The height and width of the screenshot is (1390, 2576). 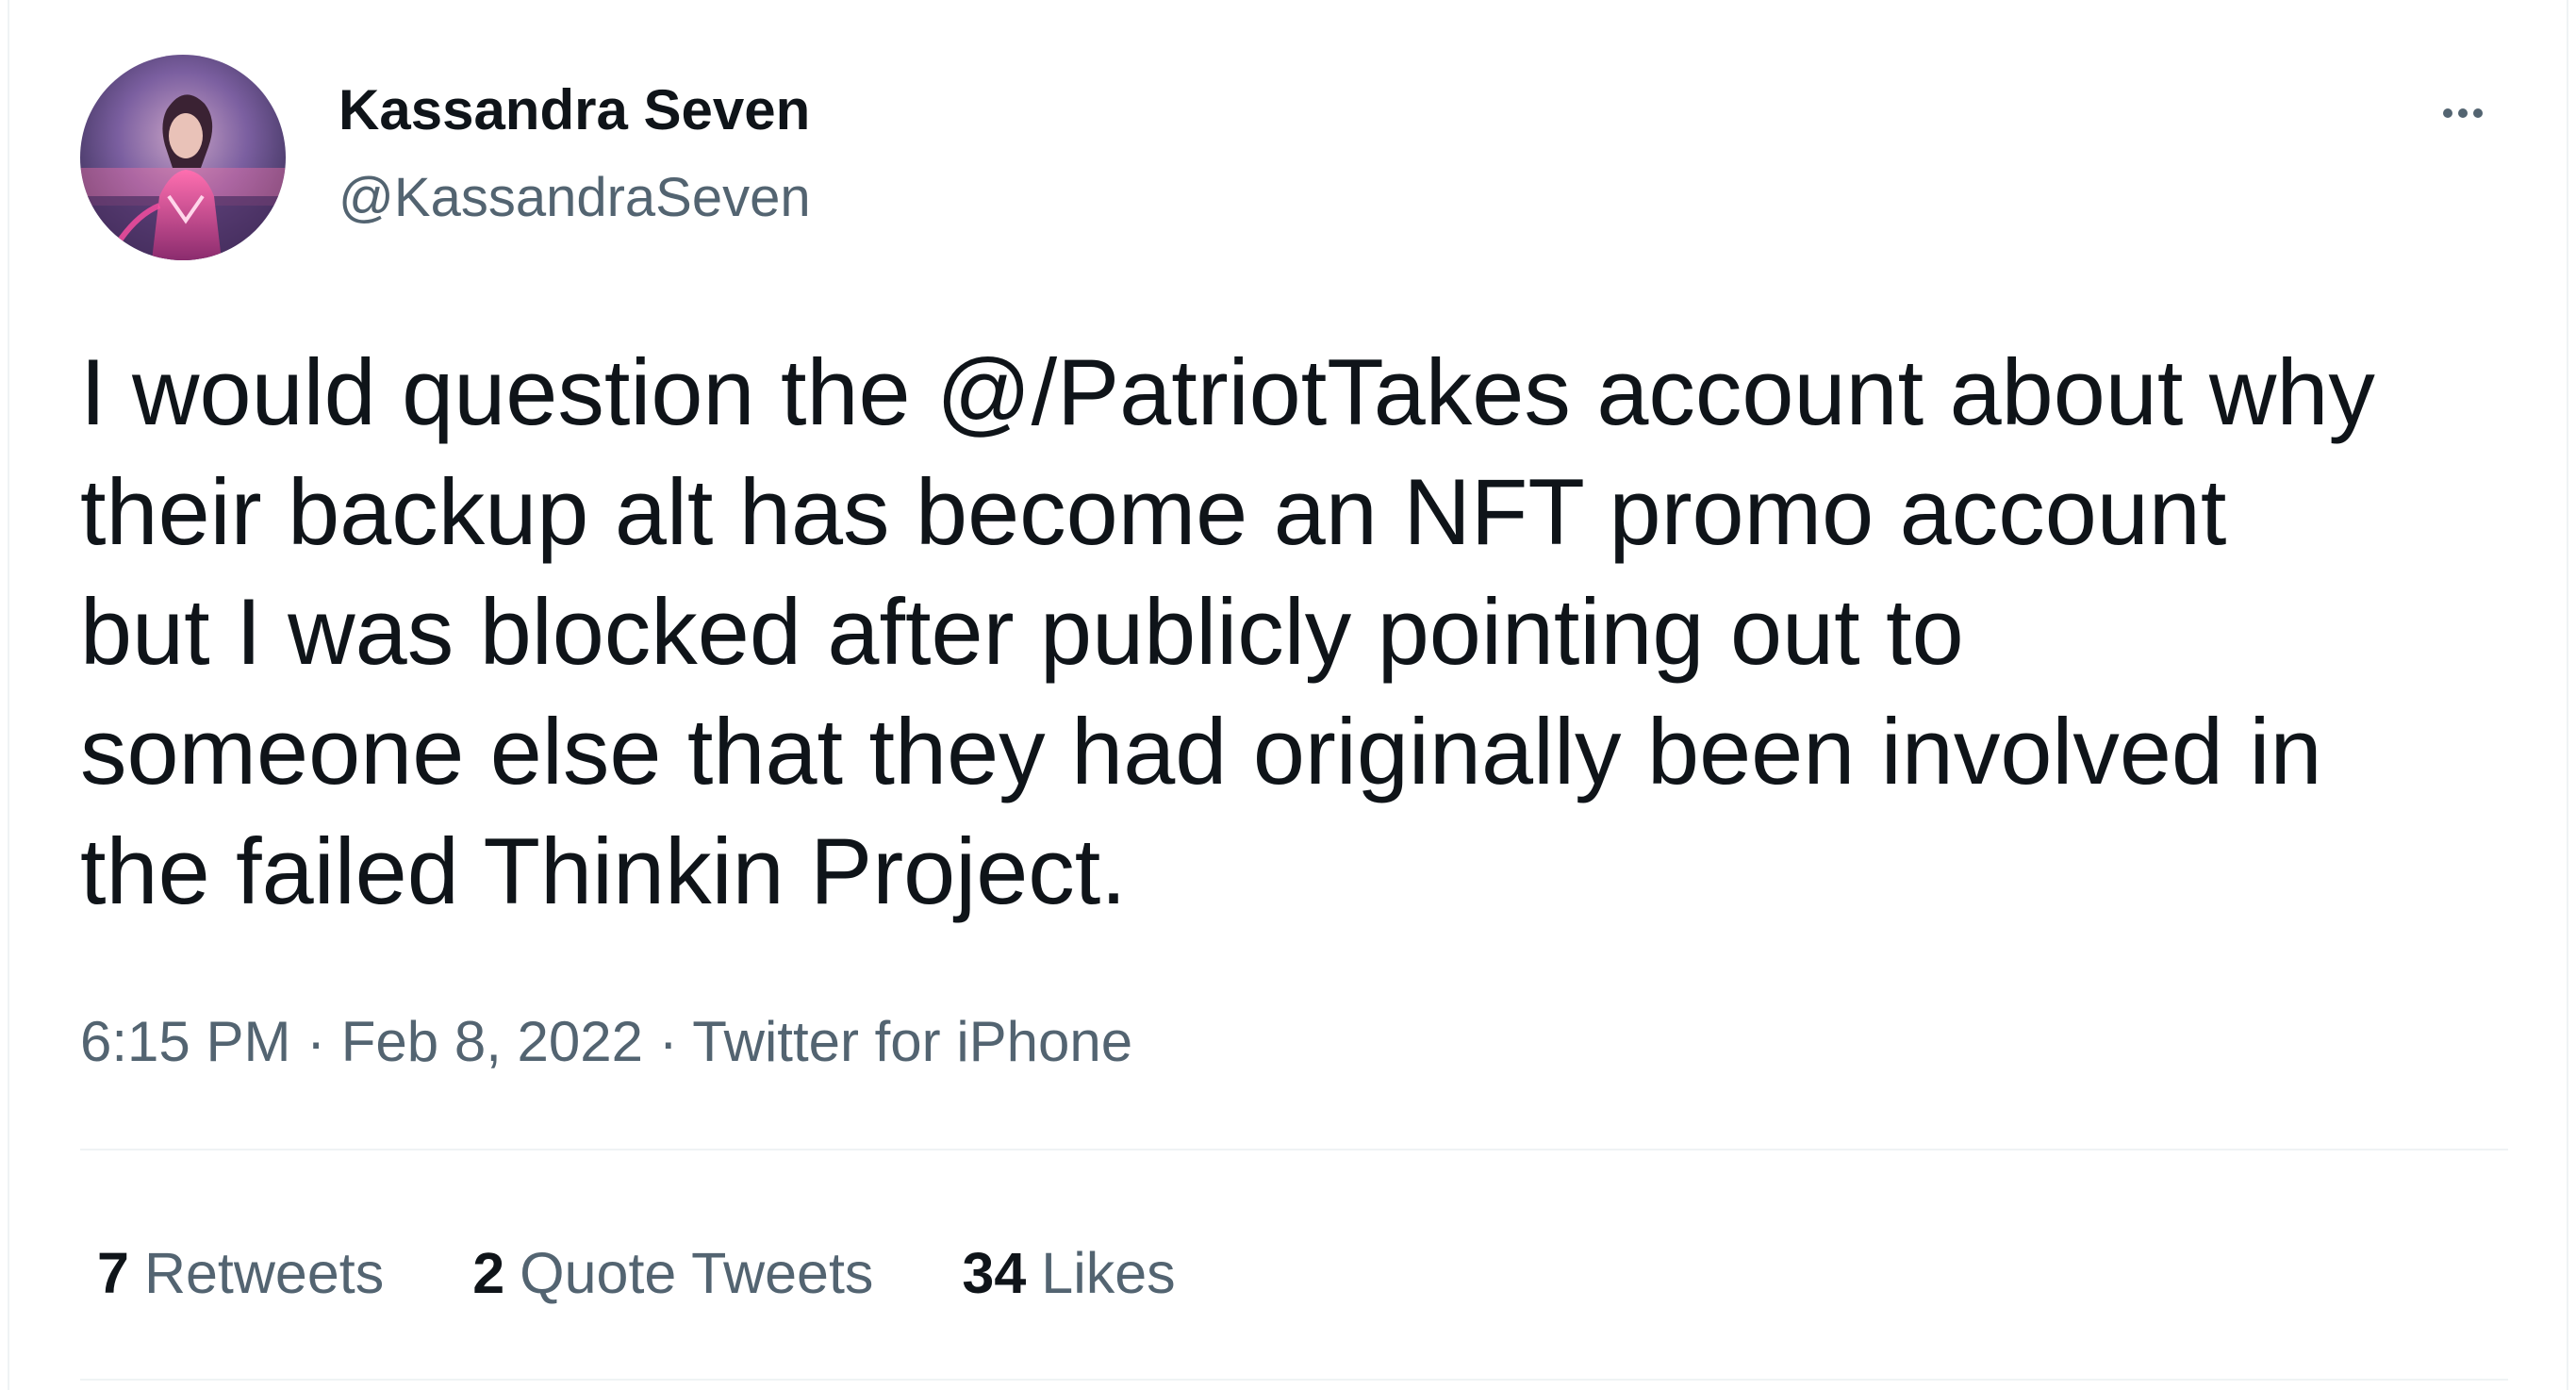 I want to click on likes-label: Likes, so click(x=1108, y=1273).